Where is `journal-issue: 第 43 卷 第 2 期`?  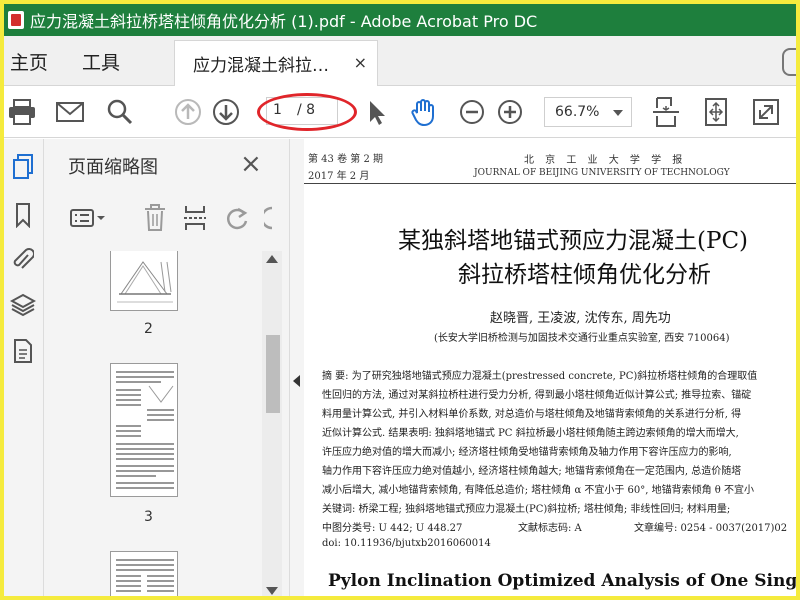 journal-issue: 第 43 卷 第 2 期 is located at coordinates (345, 159).